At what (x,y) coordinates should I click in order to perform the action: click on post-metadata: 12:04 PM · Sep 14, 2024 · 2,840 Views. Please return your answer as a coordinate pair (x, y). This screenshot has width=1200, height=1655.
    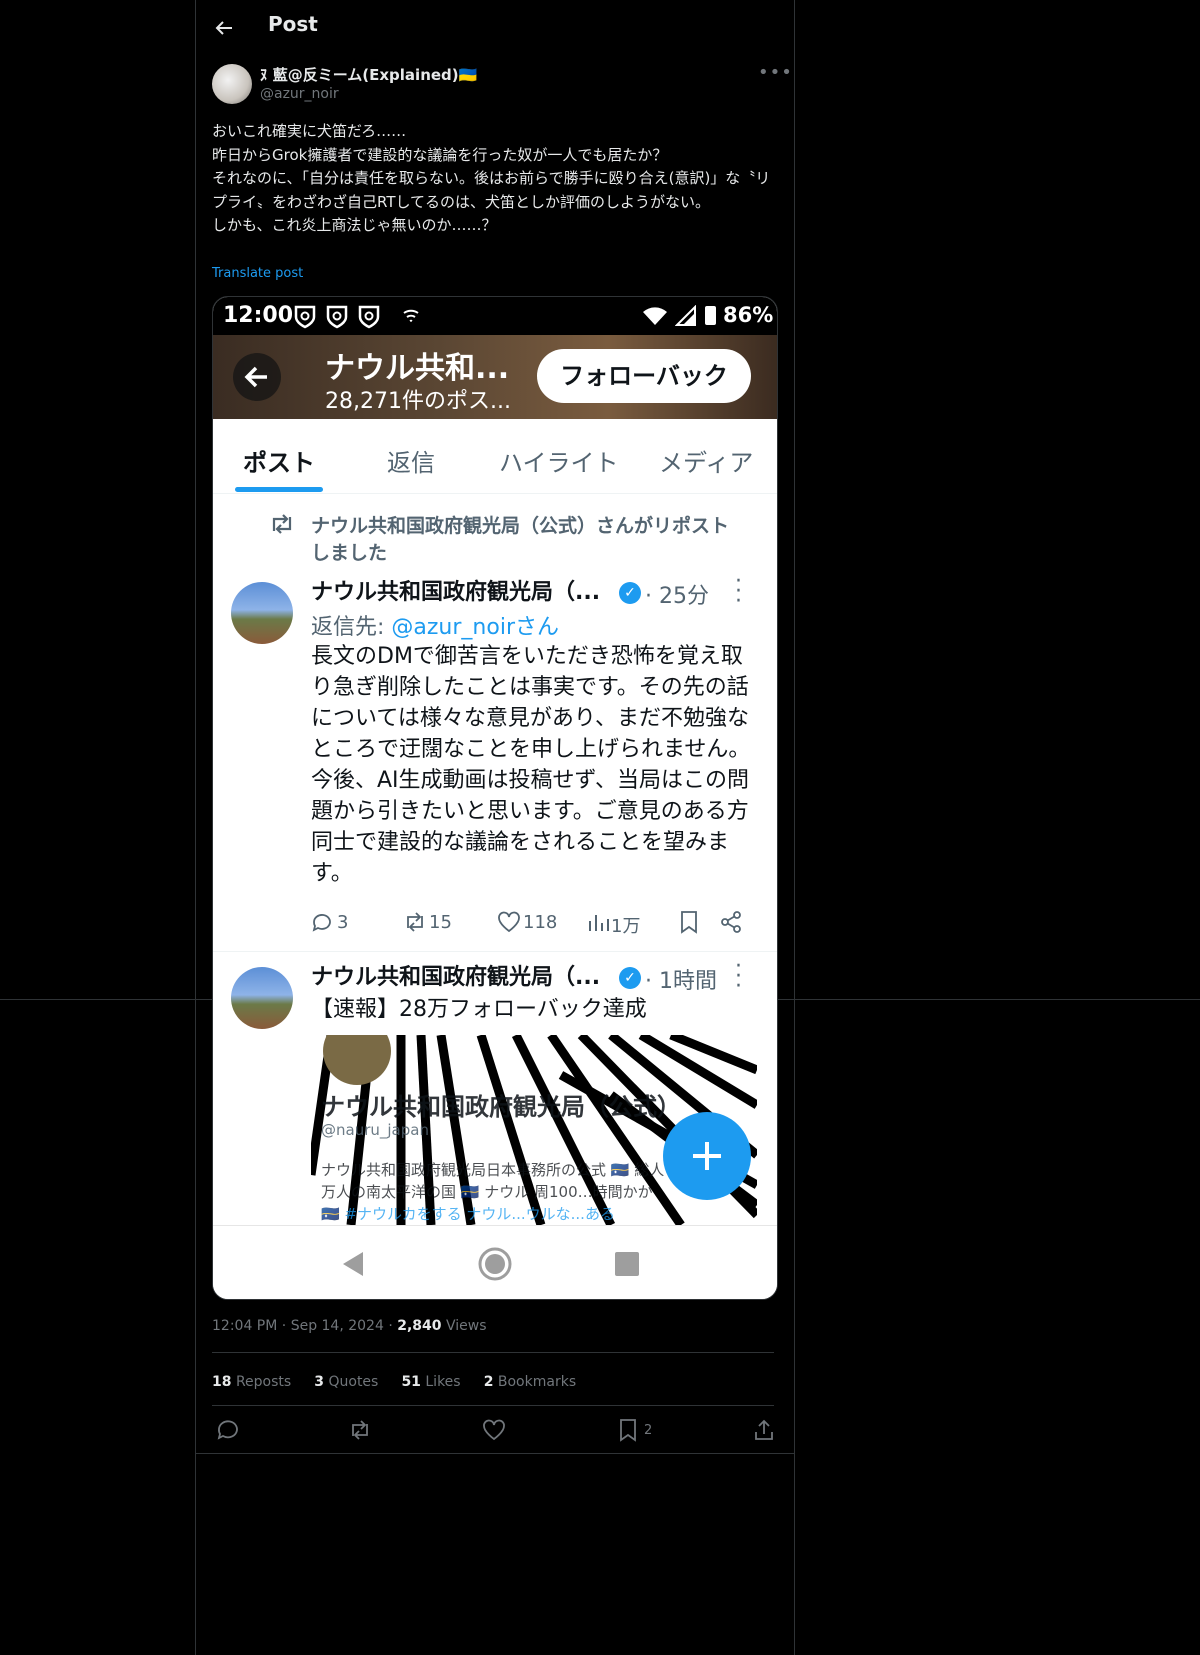
    Looking at the image, I should click on (349, 1326).